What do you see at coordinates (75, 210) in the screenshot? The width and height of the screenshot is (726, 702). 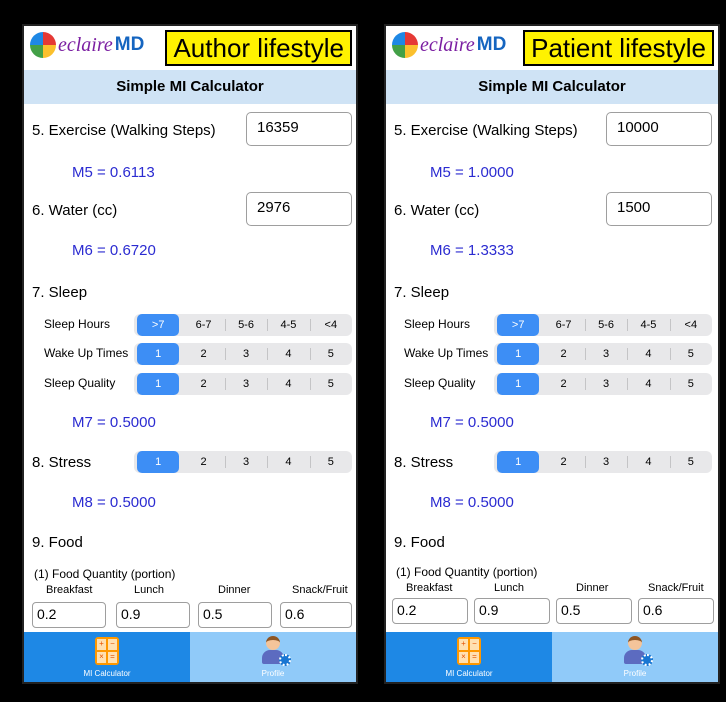 I see `water-label: 6. Water (cc)` at bounding box center [75, 210].